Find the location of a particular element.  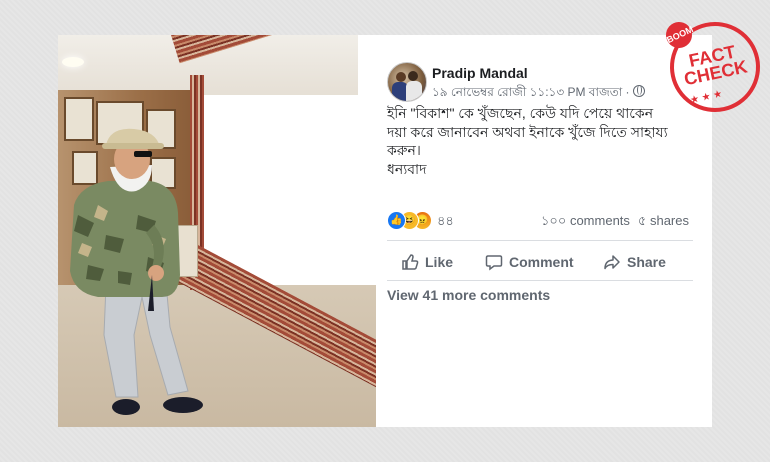

comments-count: ১০০ comments is located at coordinates (585, 220).